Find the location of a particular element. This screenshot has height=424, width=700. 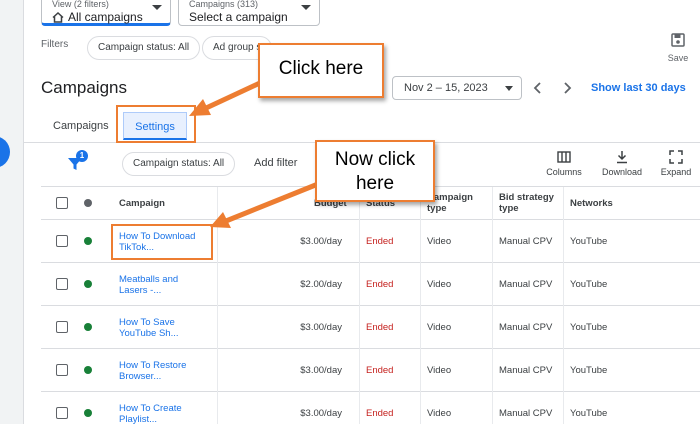

header-campaign: Campaign is located at coordinates (142, 203).